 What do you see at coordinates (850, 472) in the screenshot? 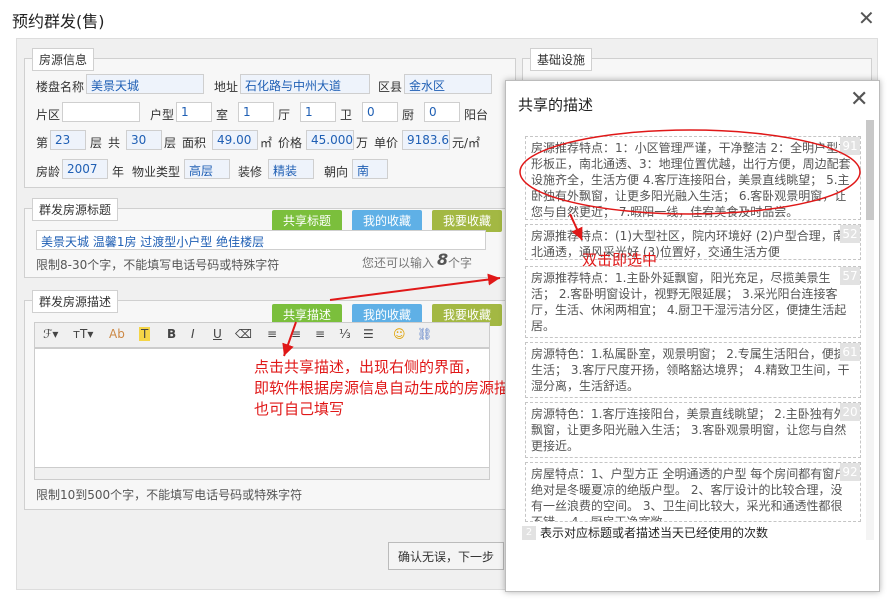
I see `usage-count-badge: 92` at bounding box center [850, 472].